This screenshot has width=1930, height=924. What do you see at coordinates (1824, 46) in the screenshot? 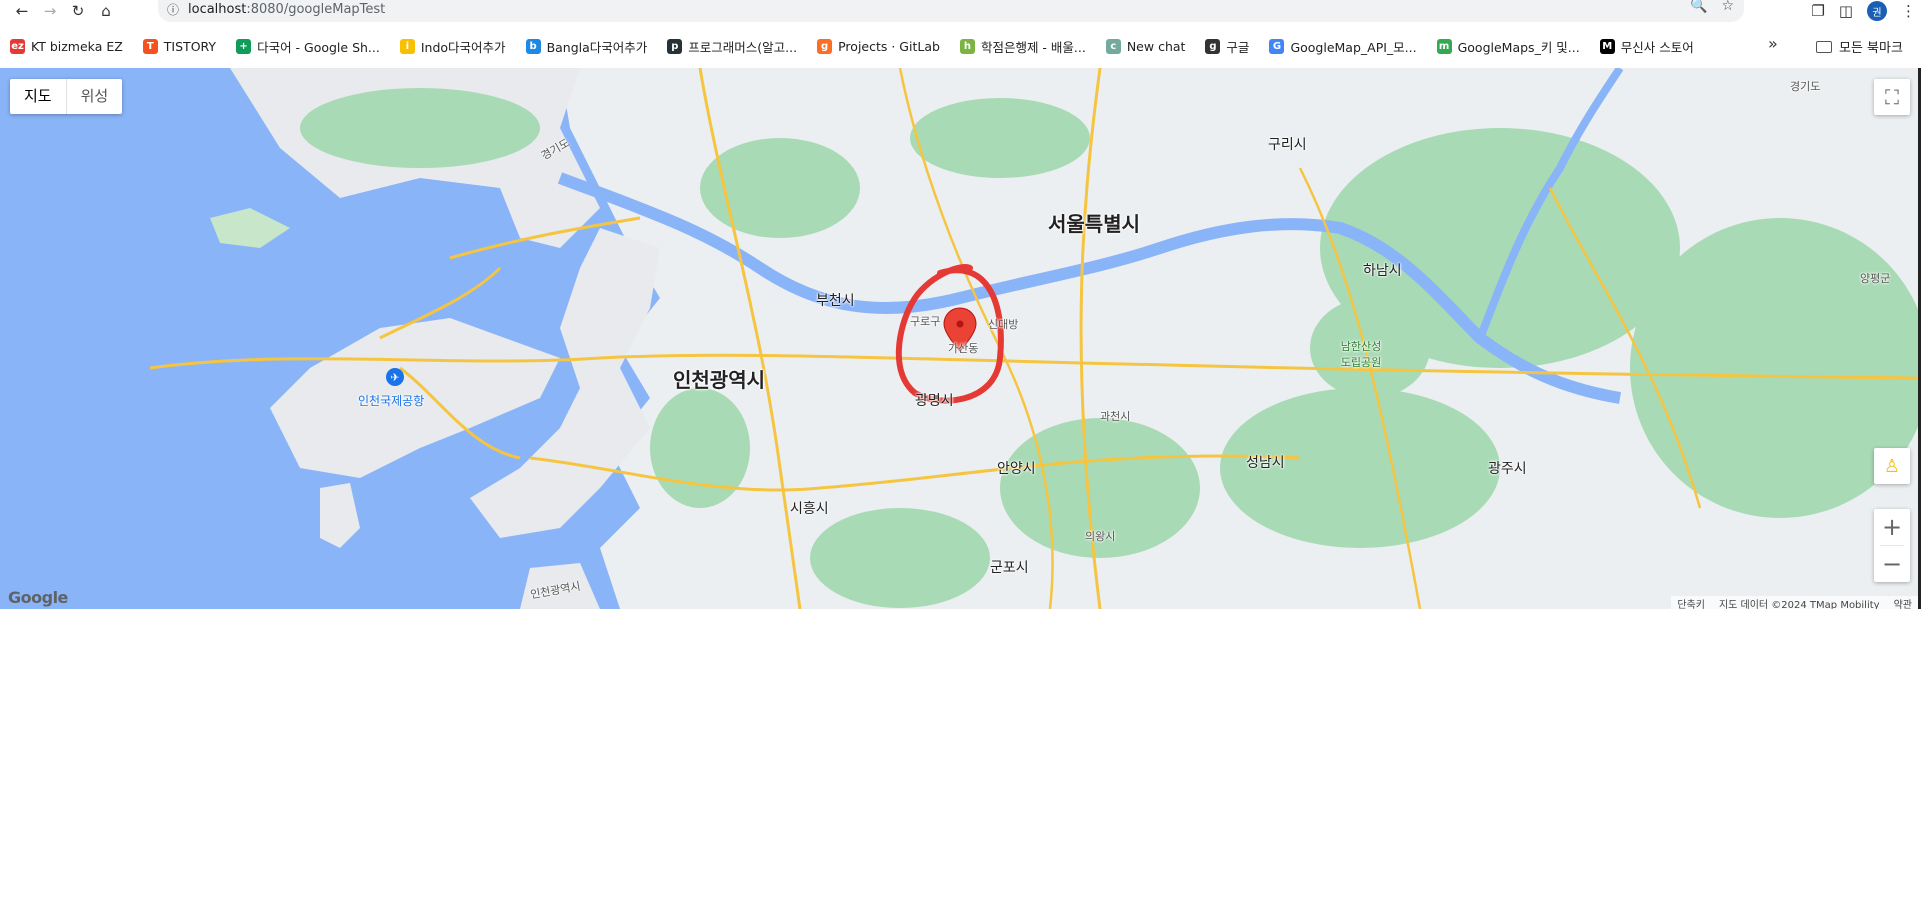
I see `folder-icon` at bounding box center [1824, 46].